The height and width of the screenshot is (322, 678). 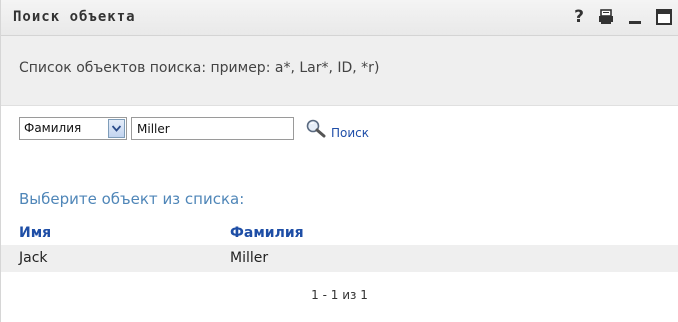 I want to click on titlebar-actions: ?, so click(x=616, y=17).